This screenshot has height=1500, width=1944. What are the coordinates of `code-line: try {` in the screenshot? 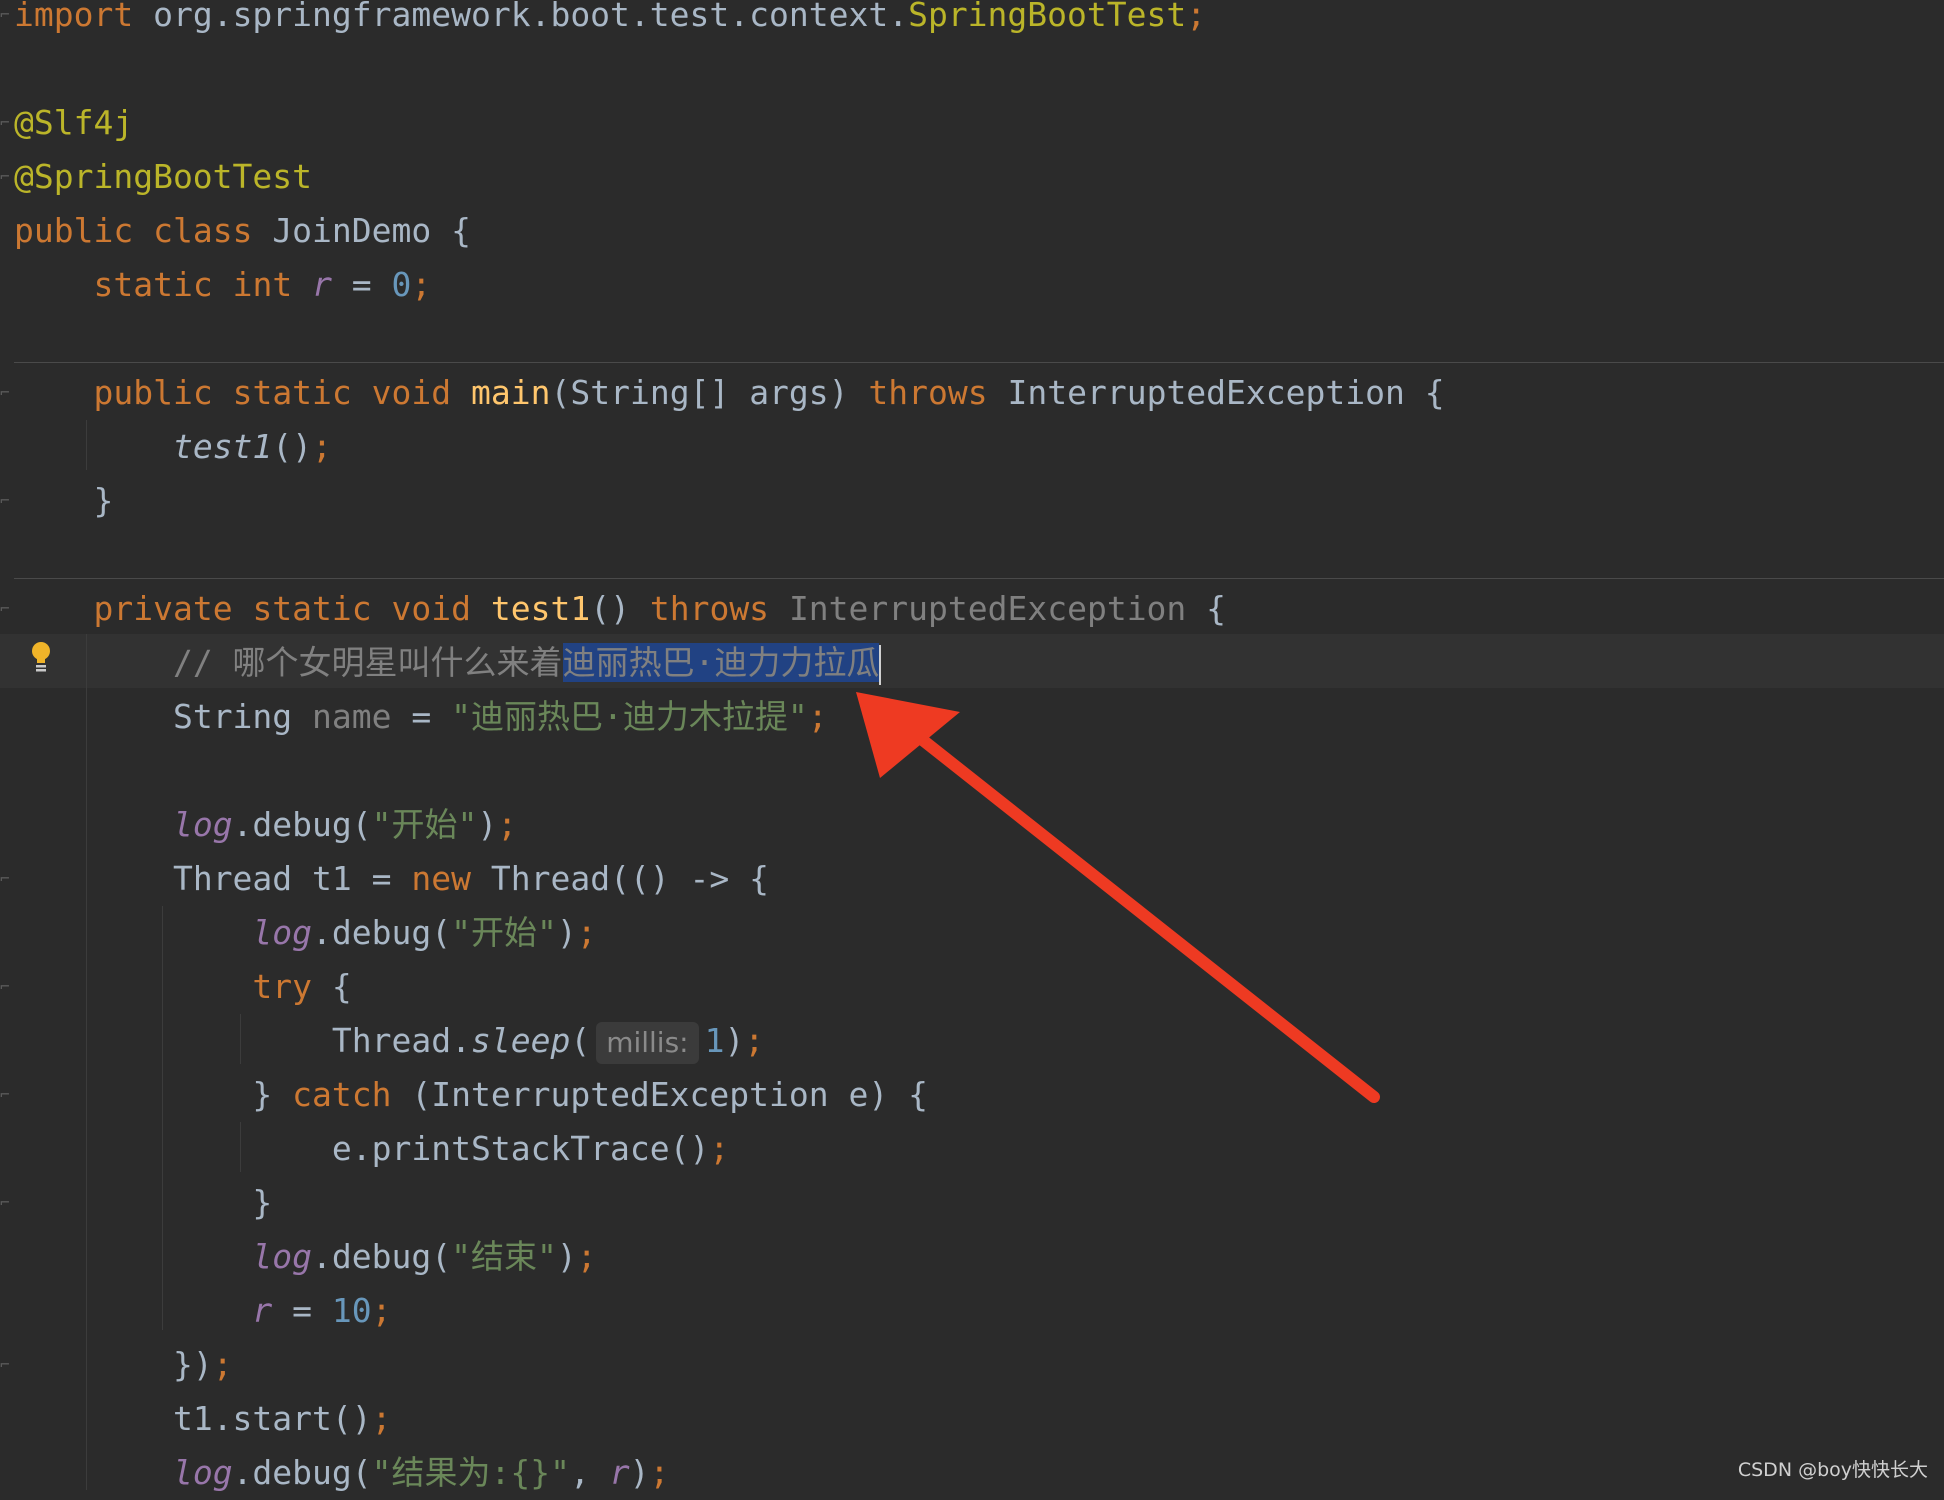 It's located at (183, 987).